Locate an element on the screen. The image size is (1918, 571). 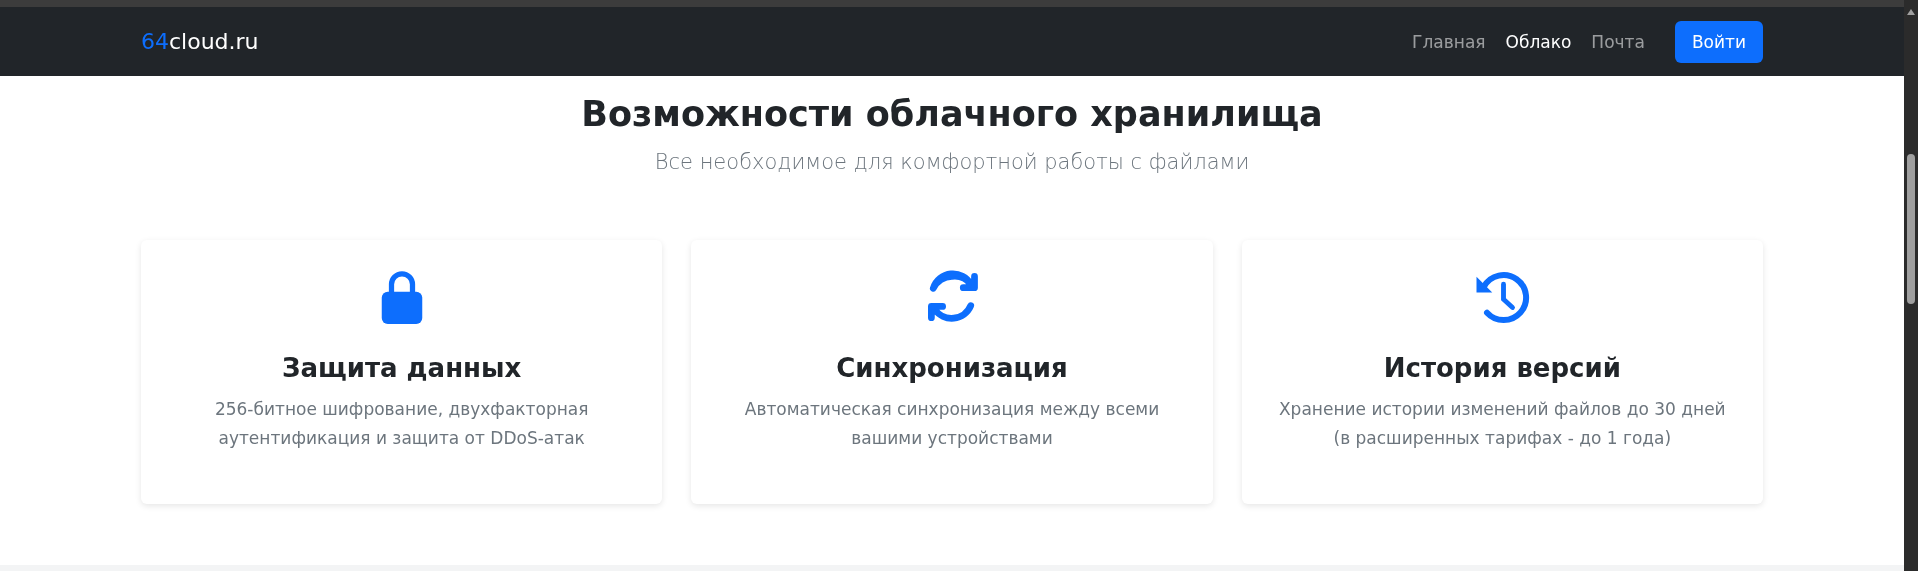
login-button: Войти is located at coordinates (1718, 41).